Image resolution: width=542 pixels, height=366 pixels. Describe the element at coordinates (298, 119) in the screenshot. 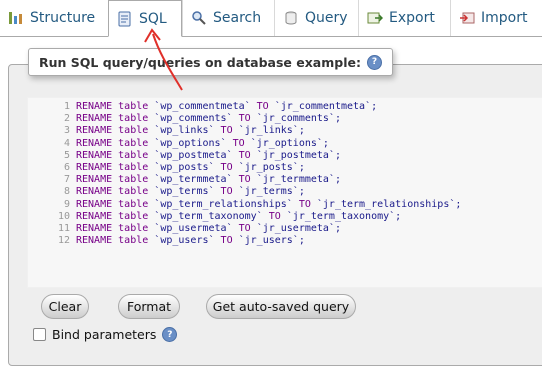

I see `target-table-name: `jr_comments`;` at that location.